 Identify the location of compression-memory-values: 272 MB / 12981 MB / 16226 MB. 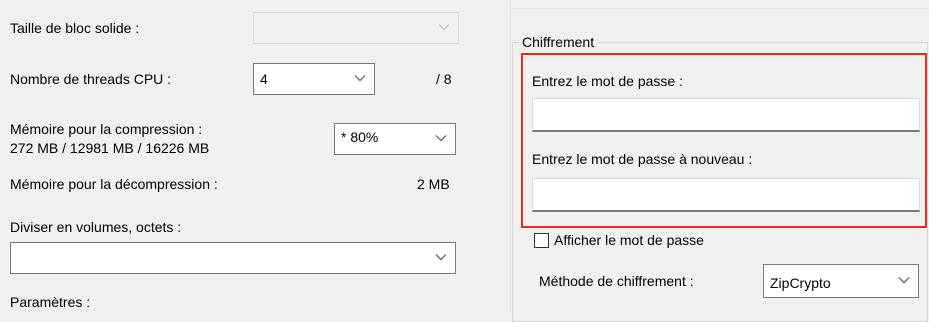
(110, 148).